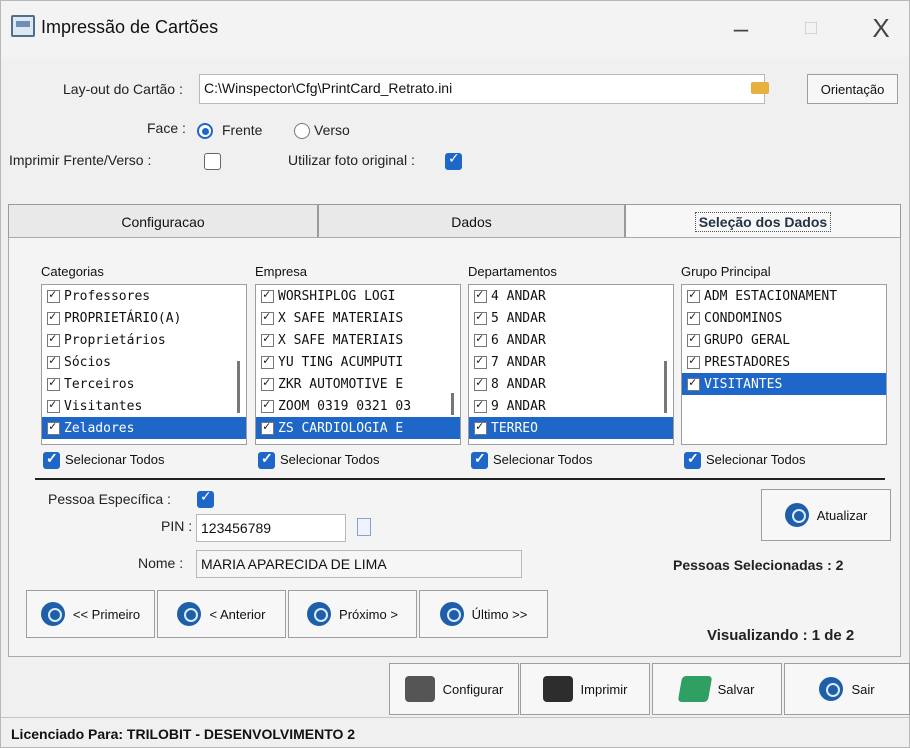 This screenshot has height=748, width=910. Describe the element at coordinates (341, 384) in the screenshot. I see `list-item-label: ZKR AUTOMOTIVE E` at that location.